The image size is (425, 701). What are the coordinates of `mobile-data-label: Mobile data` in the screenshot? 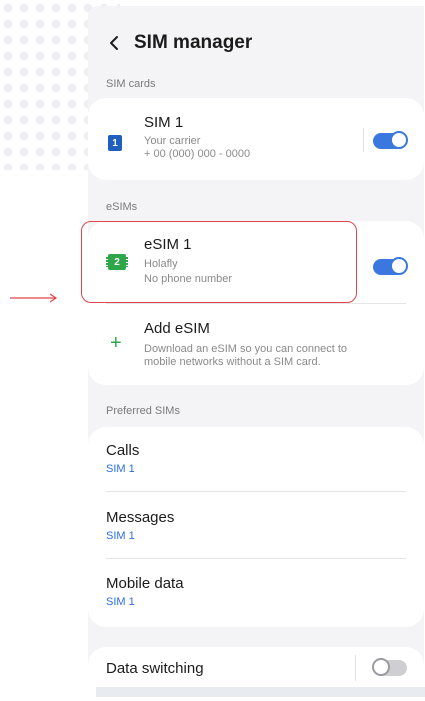 It's located at (145, 583).